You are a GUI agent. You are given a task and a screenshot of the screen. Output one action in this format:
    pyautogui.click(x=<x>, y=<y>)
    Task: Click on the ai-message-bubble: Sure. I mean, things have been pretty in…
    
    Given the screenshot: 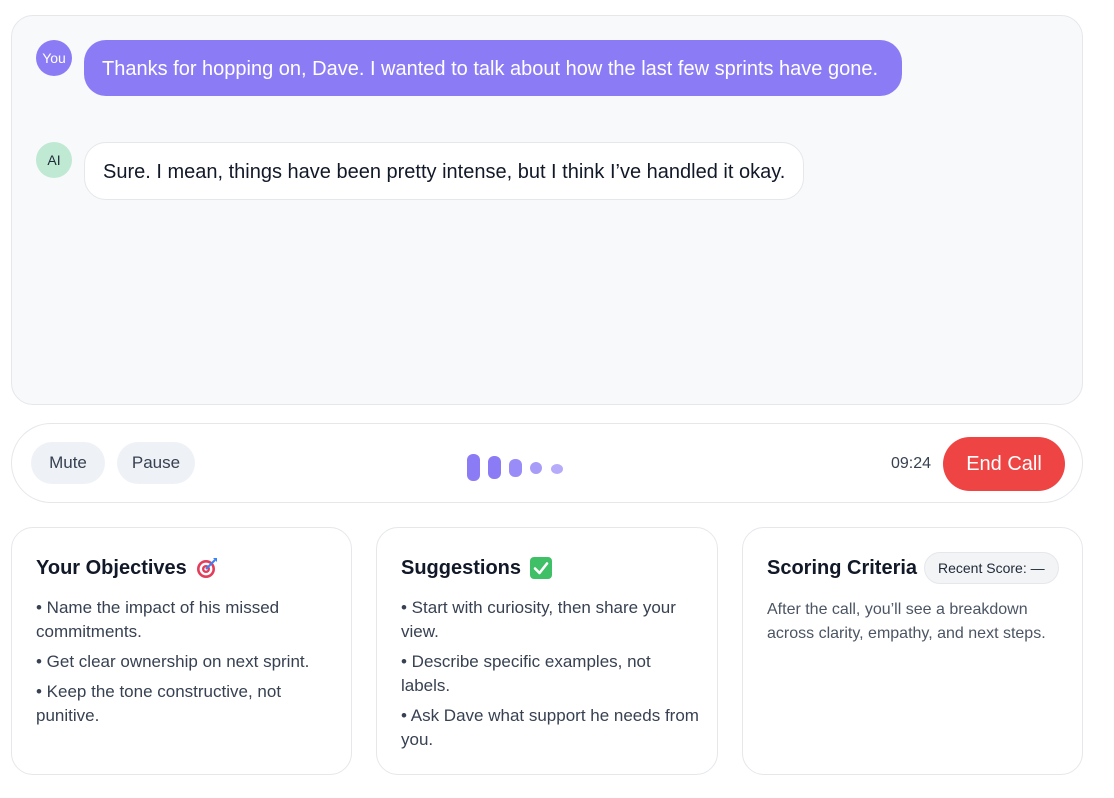 What is the action you would take?
    pyautogui.click(x=444, y=171)
    